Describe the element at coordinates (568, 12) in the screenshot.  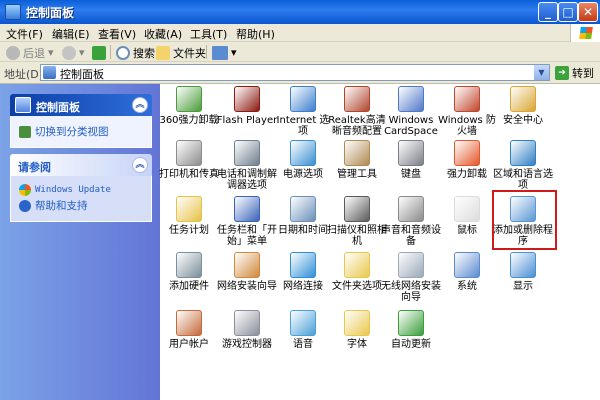
I see `maximize-button: □` at that location.